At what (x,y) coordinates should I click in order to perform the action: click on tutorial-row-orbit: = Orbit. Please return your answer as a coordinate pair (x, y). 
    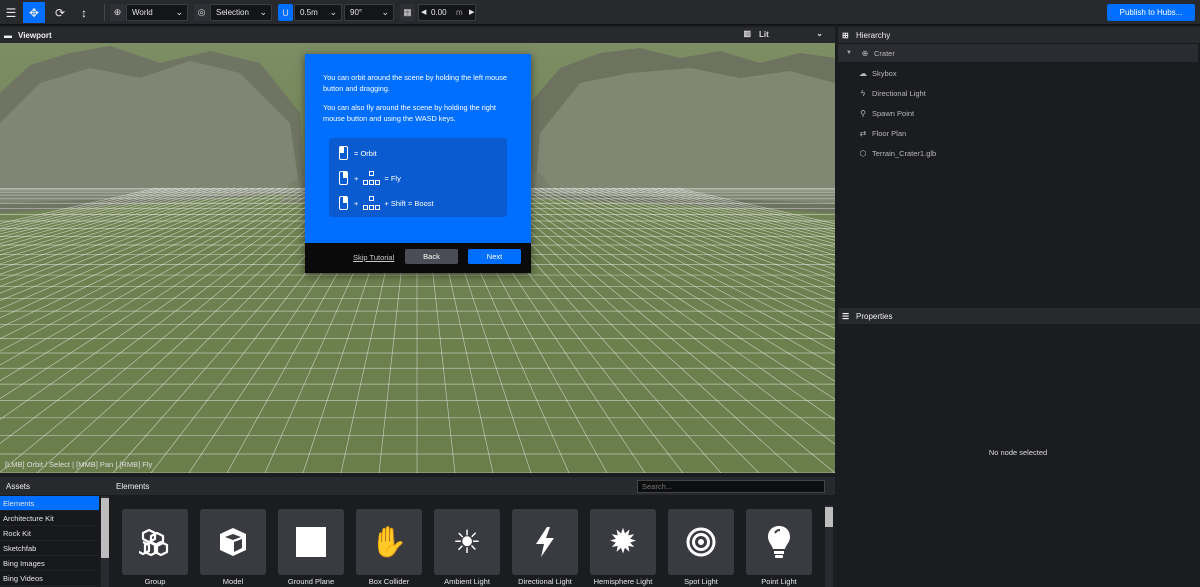
    Looking at the image, I should click on (358, 153).